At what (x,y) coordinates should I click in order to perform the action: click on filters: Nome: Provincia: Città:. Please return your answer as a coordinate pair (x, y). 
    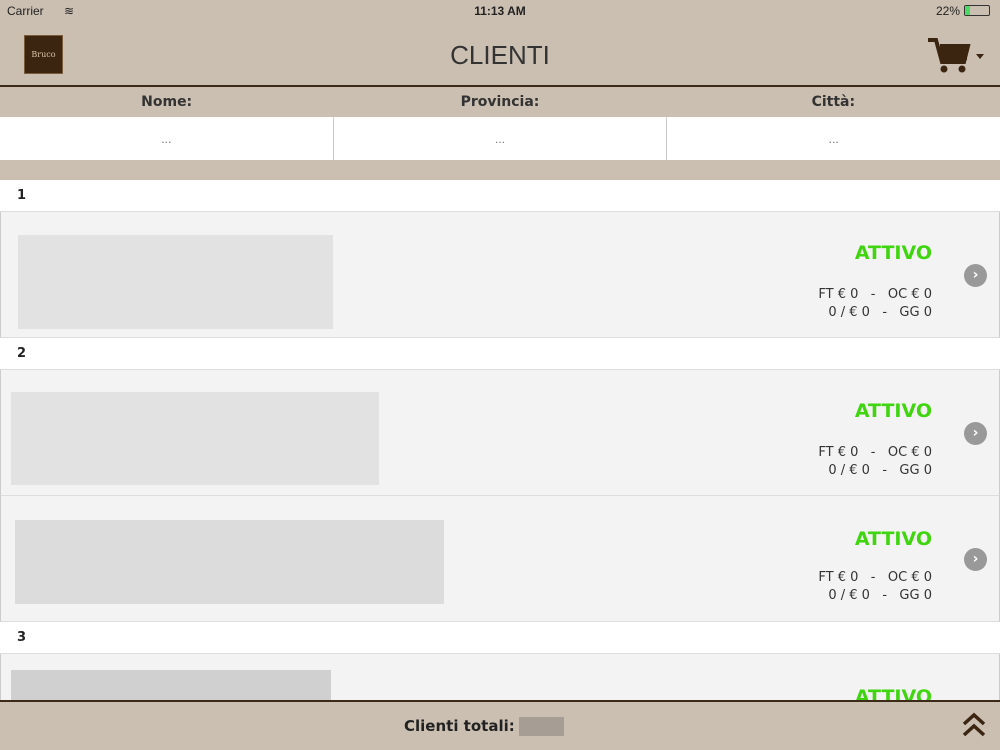
    Looking at the image, I should click on (500, 133).